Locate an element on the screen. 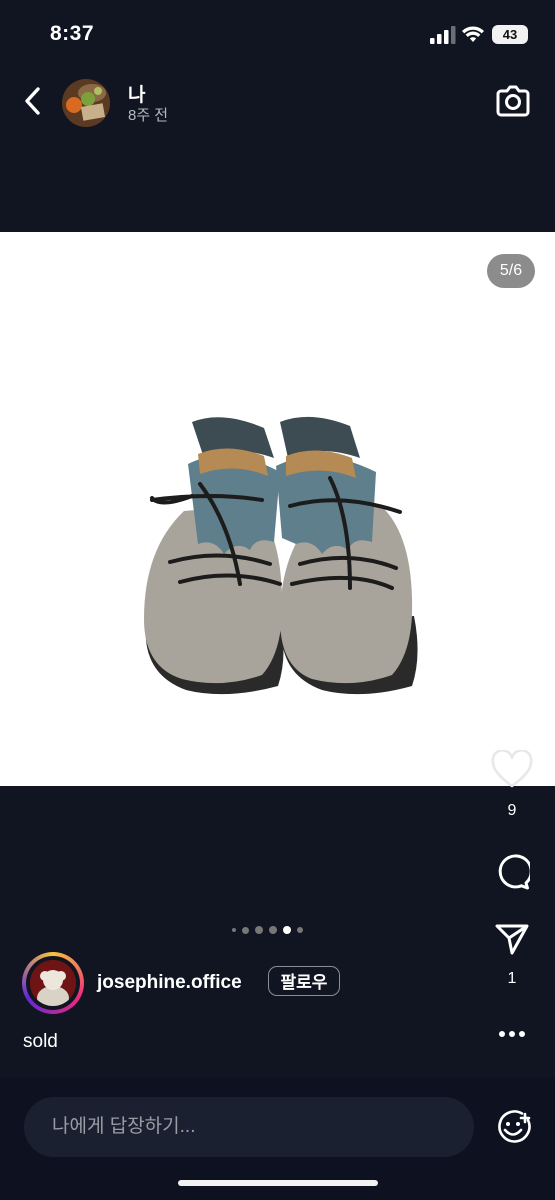  image-counter-badge: 5/6 is located at coordinates (511, 271).